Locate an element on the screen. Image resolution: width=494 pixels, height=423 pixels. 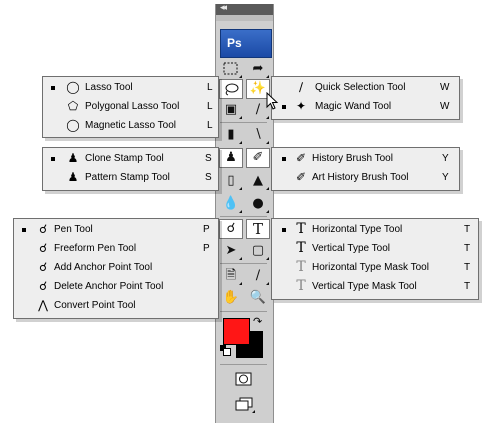
menu-item-history-brush: ✐ History Brush Tool Y is located at coordinates (365, 158).